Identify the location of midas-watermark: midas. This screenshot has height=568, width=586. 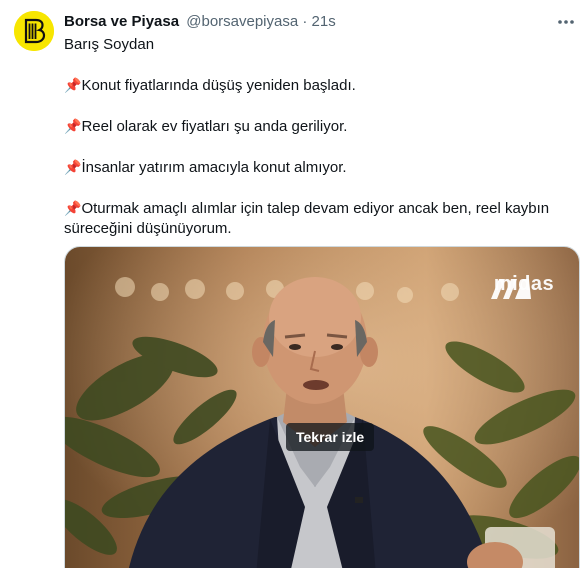
(524, 286).